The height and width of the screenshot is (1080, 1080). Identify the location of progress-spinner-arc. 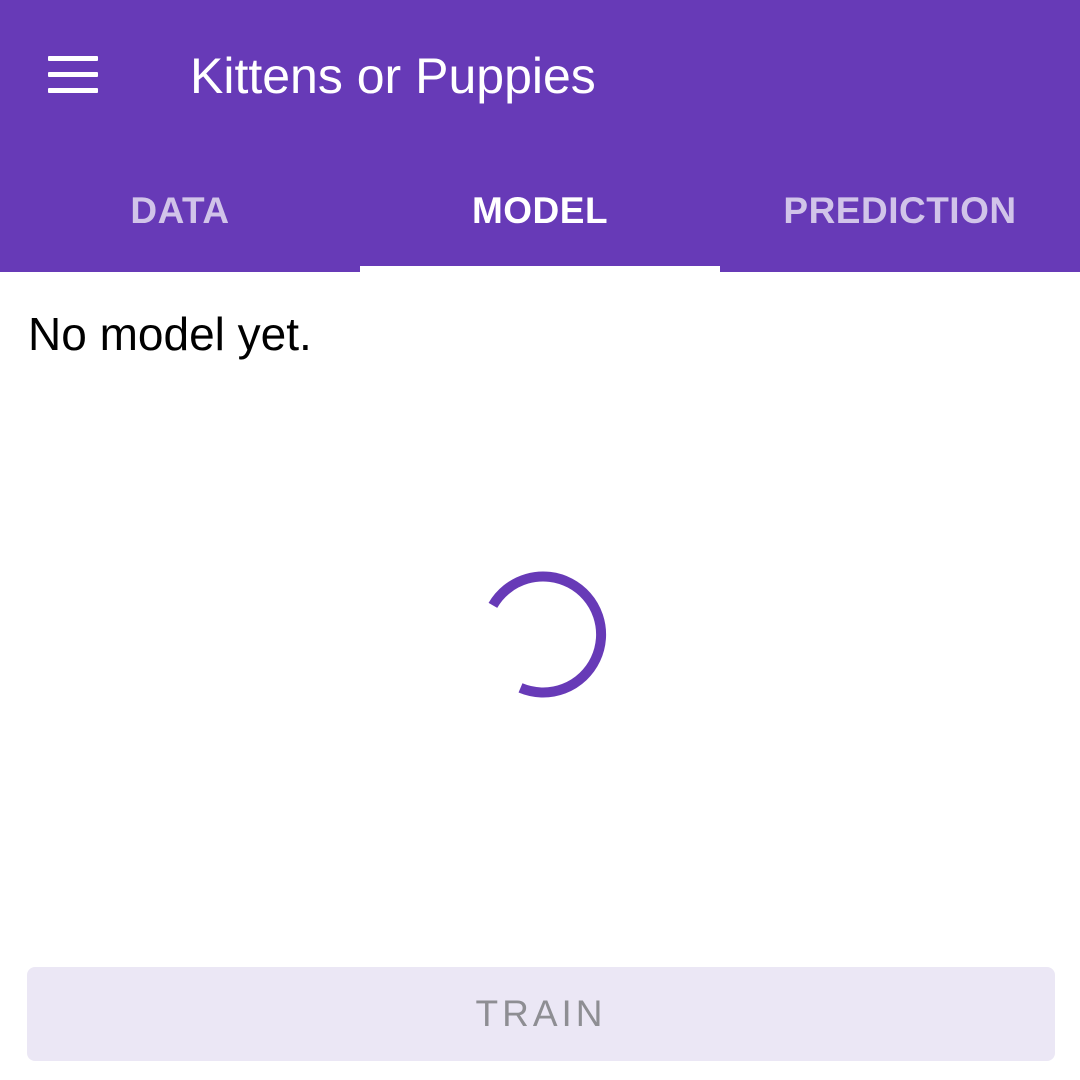
(547, 634).